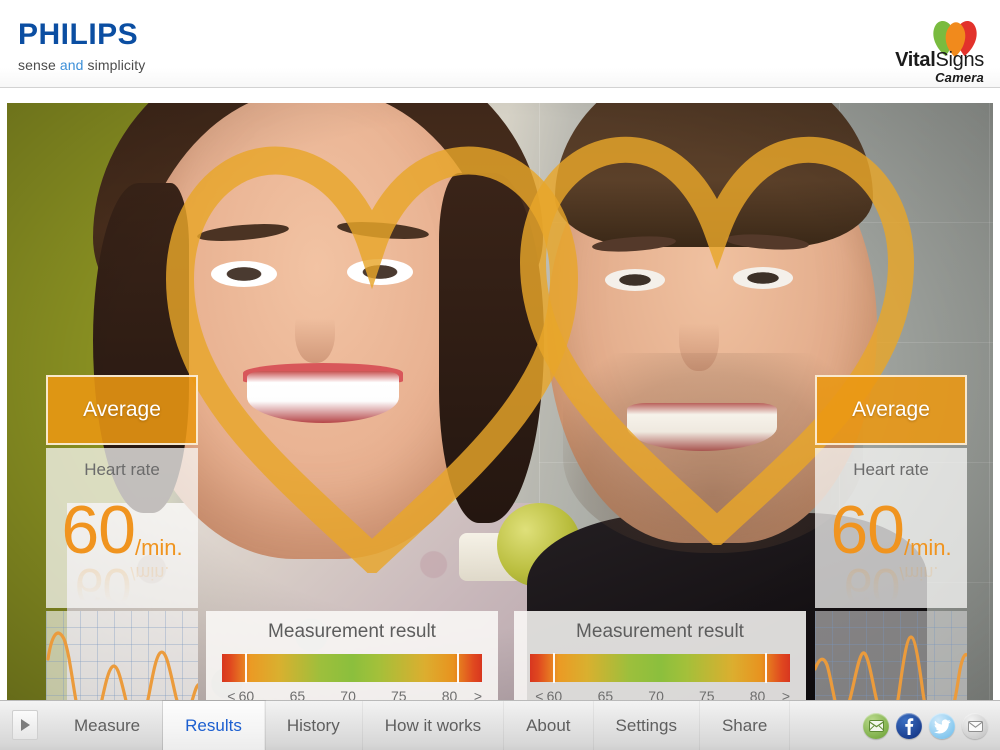 The height and width of the screenshot is (750, 1000). I want to click on tab-about-label: About, so click(548, 725).